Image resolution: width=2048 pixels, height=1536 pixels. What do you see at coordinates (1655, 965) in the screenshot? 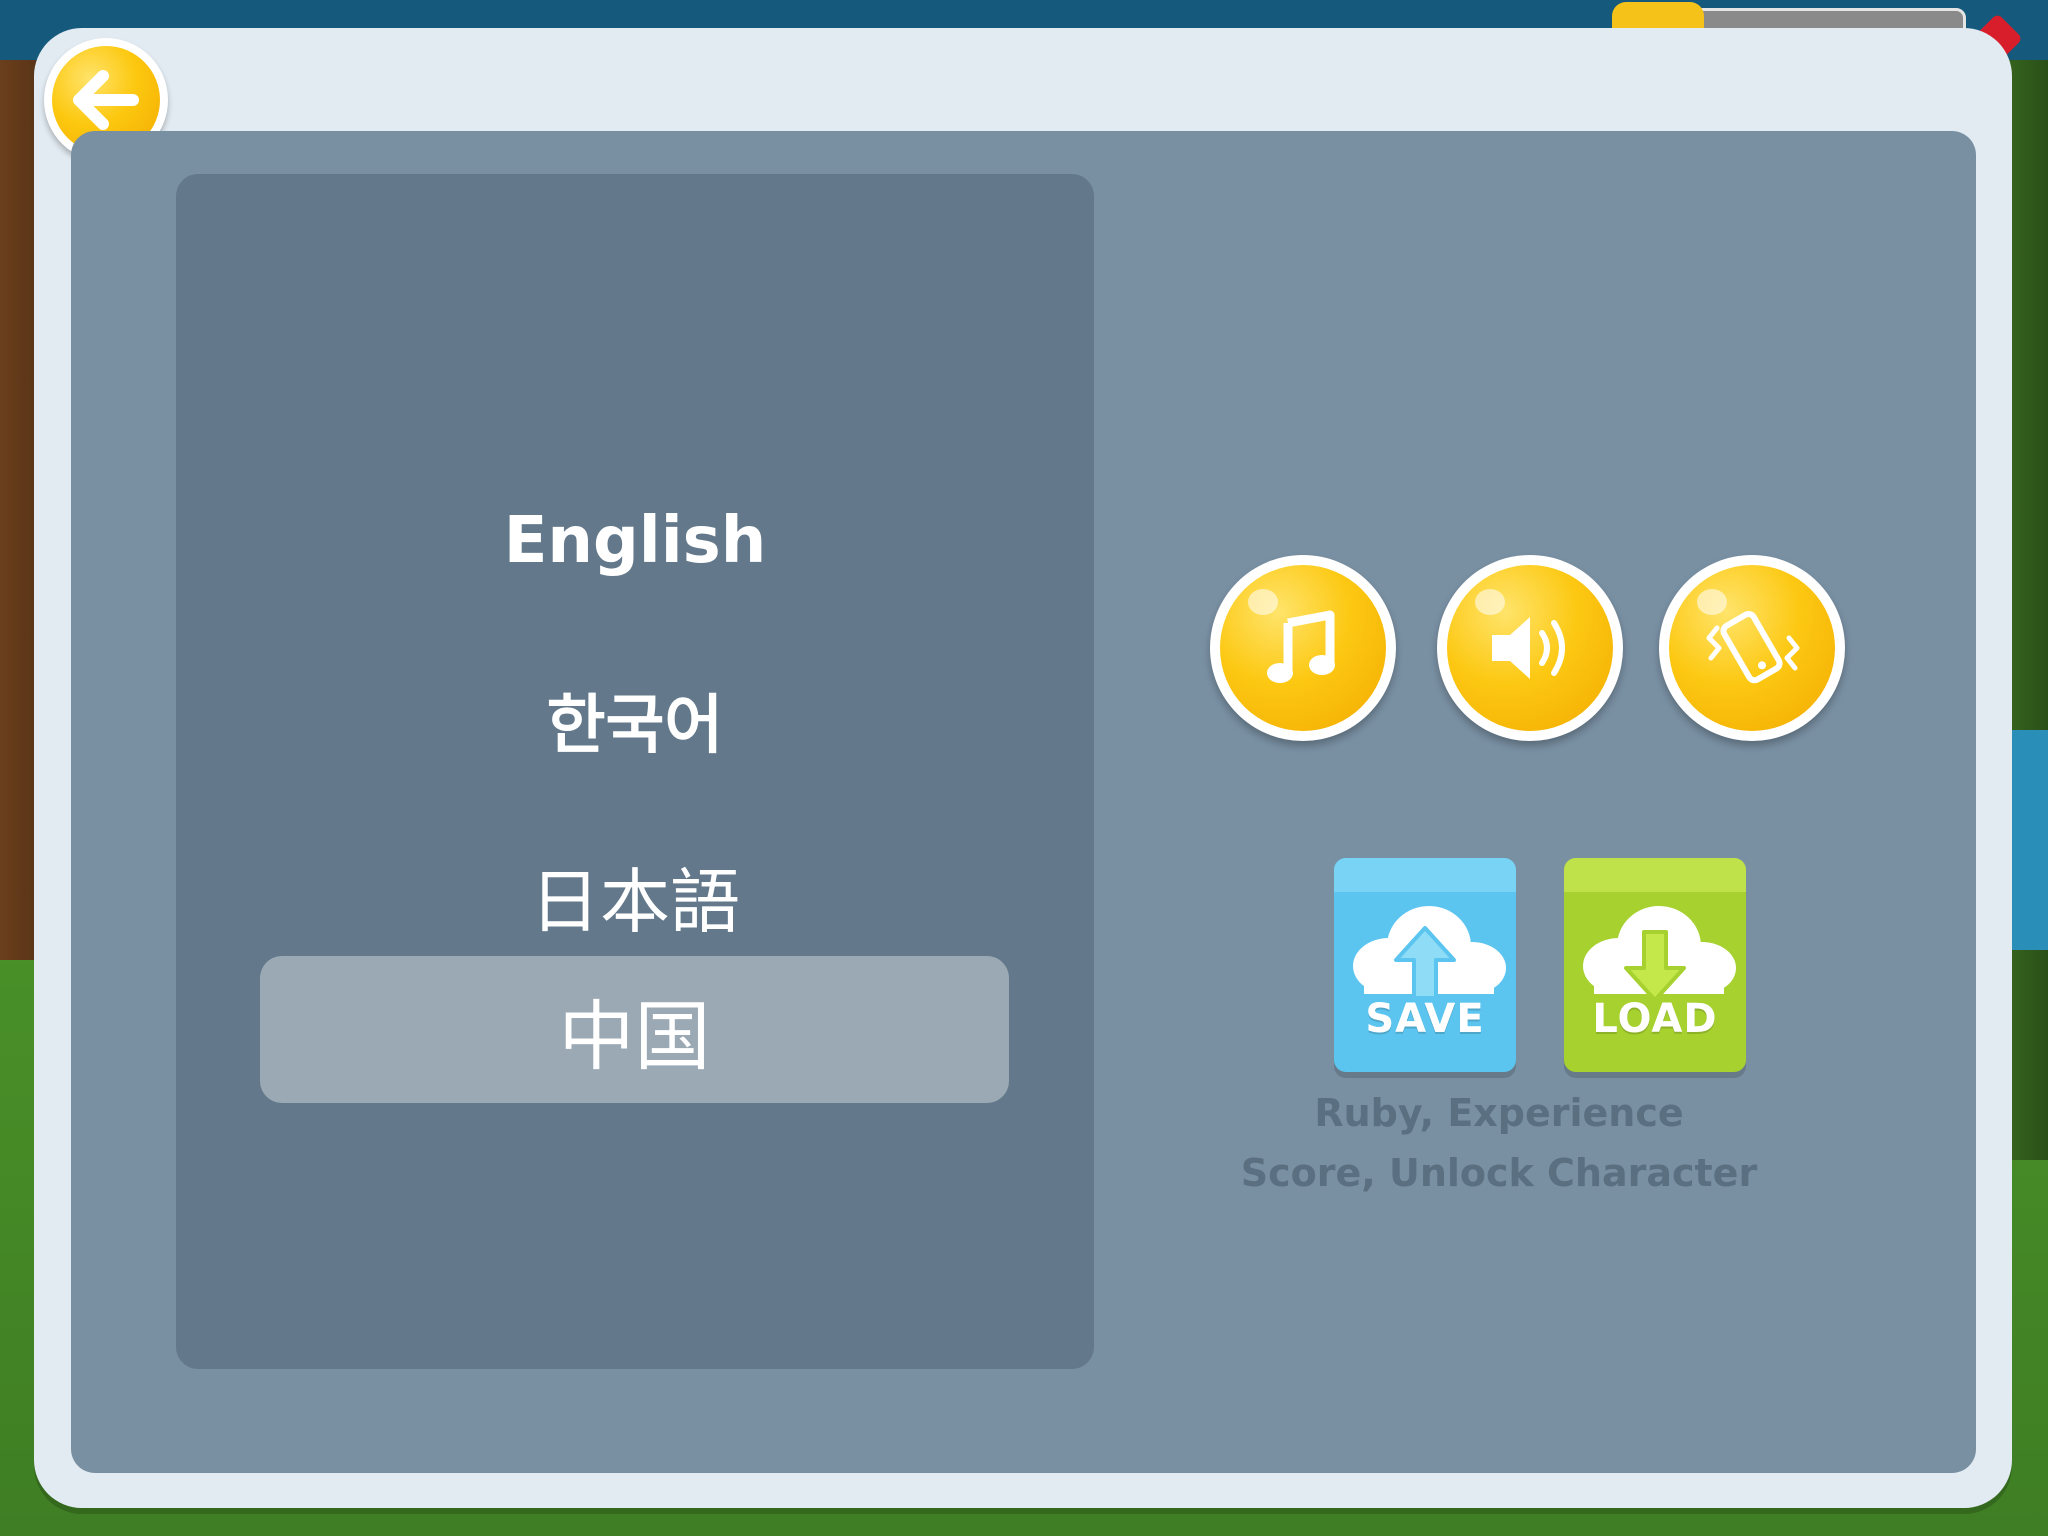
I see `cloud-load-button: LOAD` at bounding box center [1655, 965].